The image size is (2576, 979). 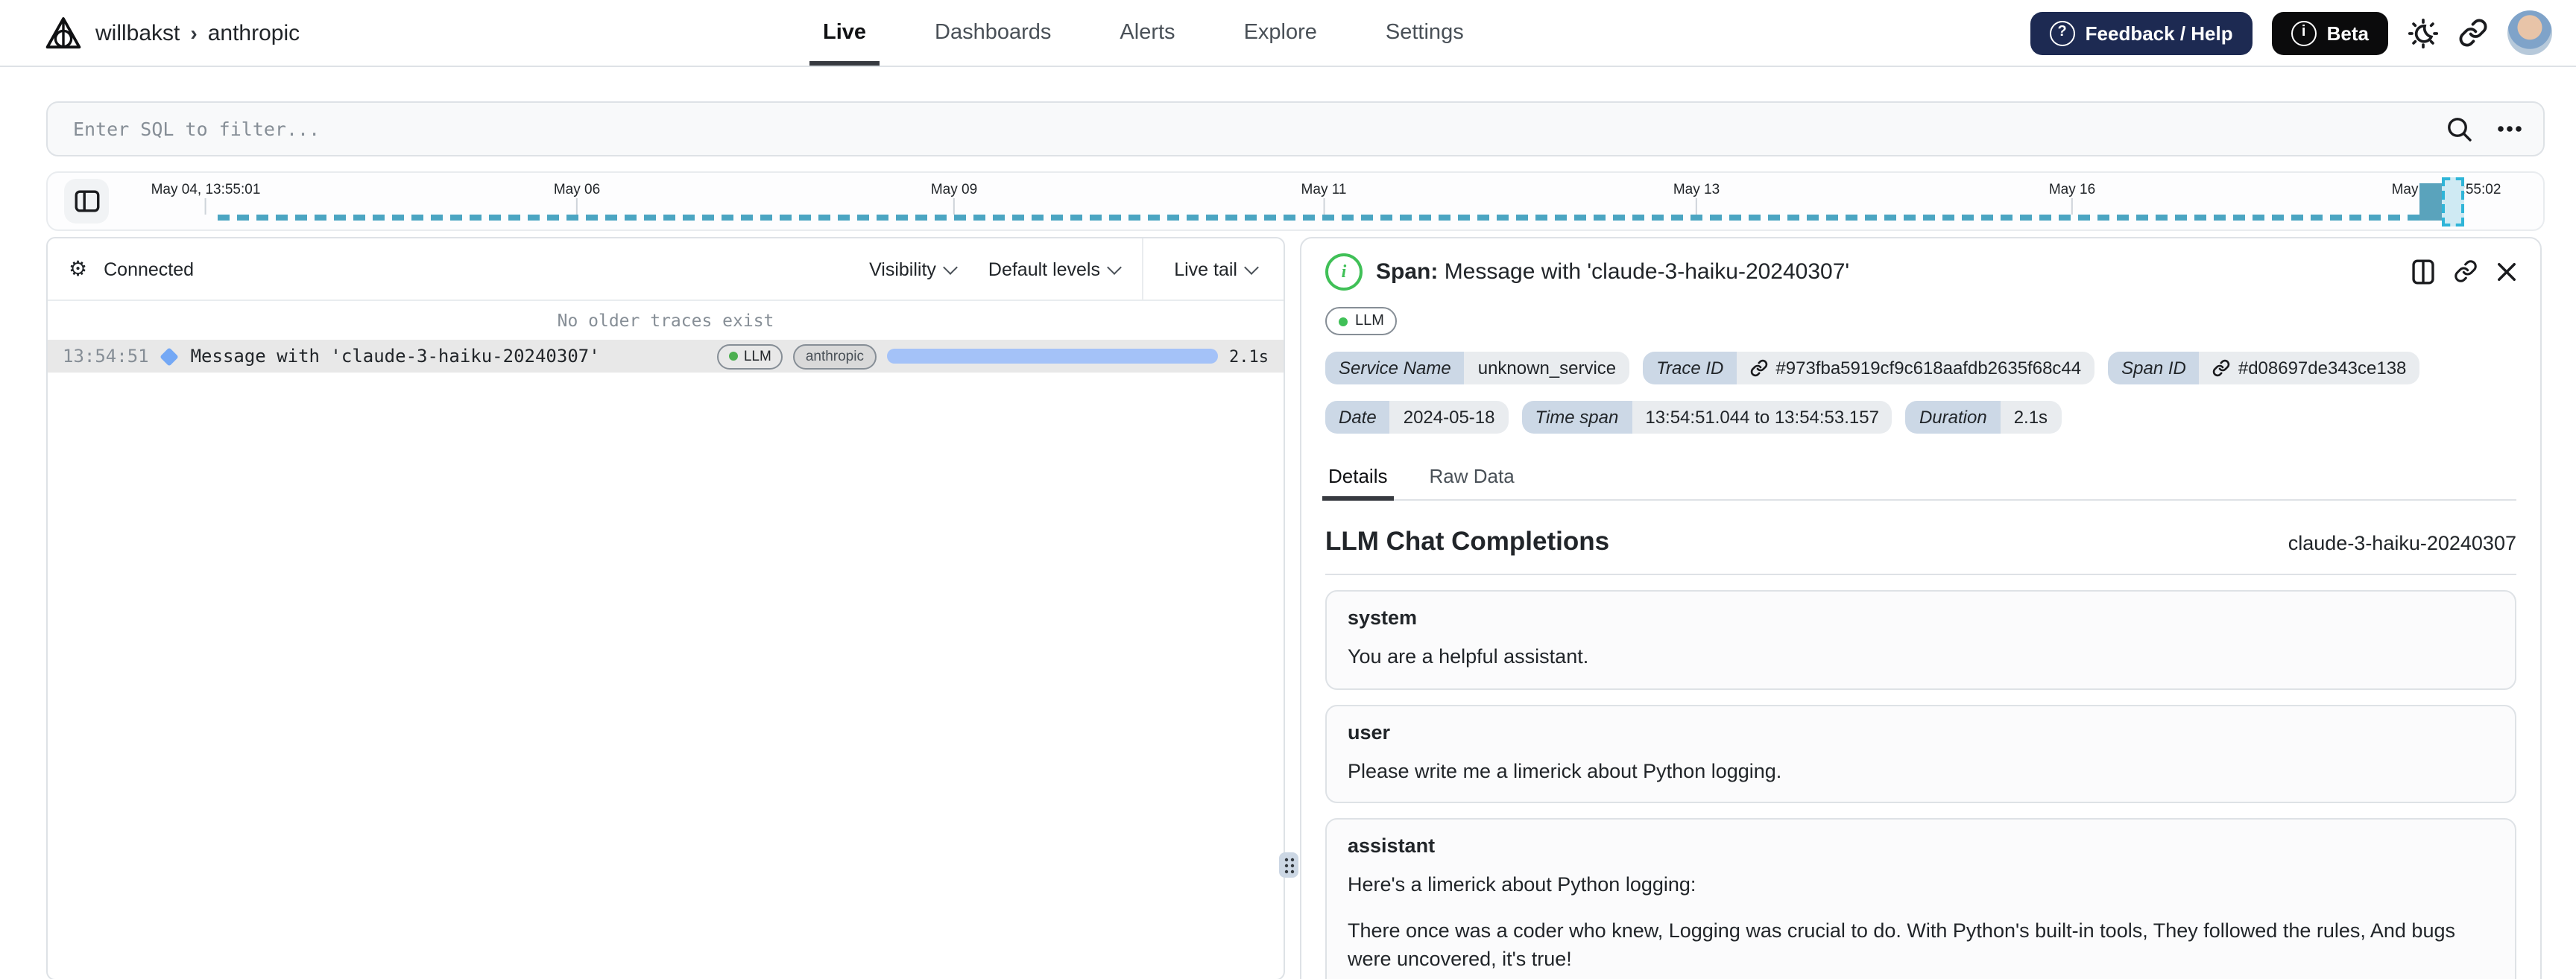 What do you see at coordinates (1055, 269) in the screenshot?
I see `default-levels-dropdown: Default levels` at bounding box center [1055, 269].